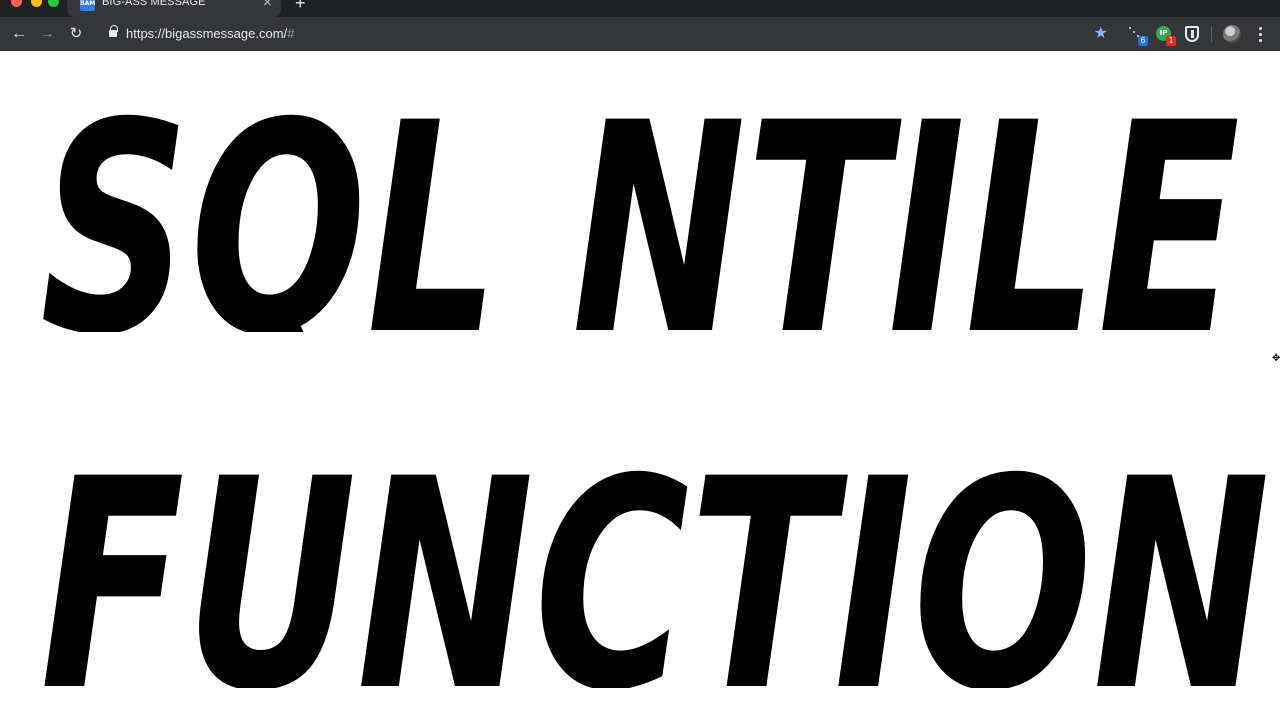 This screenshot has height=720, width=1280. I want to click on window-maximize-button, so click(53, 3).